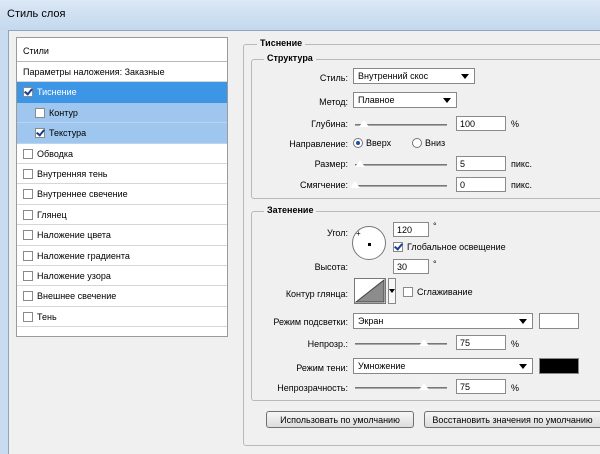  Describe the element at coordinates (401, 186) in the screenshot. I see `soften-slider-track` at that location.